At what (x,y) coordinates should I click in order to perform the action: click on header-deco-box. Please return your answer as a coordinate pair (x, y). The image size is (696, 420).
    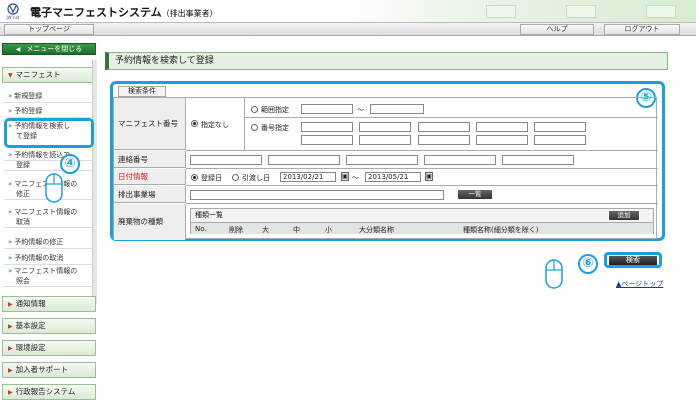
    Looking at the image, I should click on (581, 11).